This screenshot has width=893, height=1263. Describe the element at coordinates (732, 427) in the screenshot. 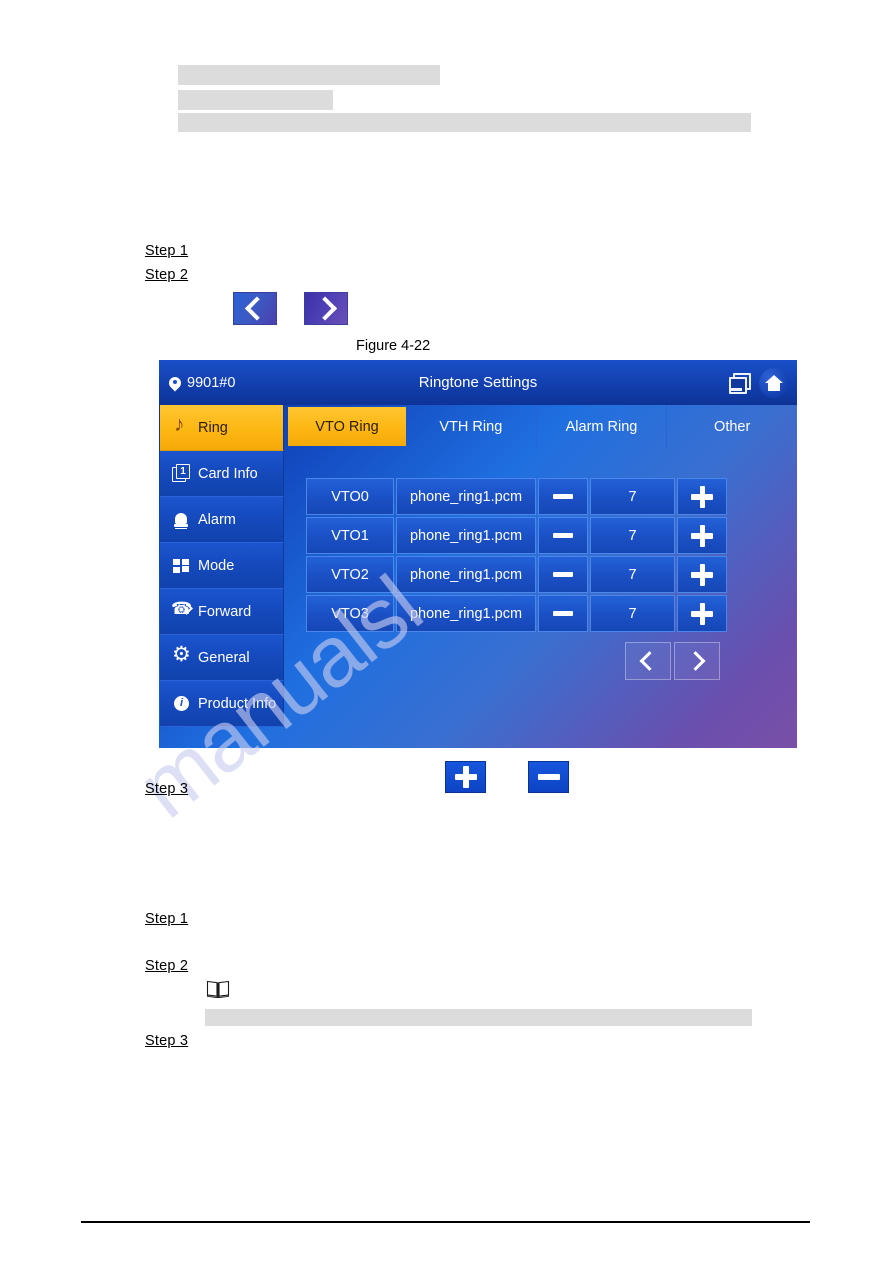

I see `tab-other: Other` at that location.